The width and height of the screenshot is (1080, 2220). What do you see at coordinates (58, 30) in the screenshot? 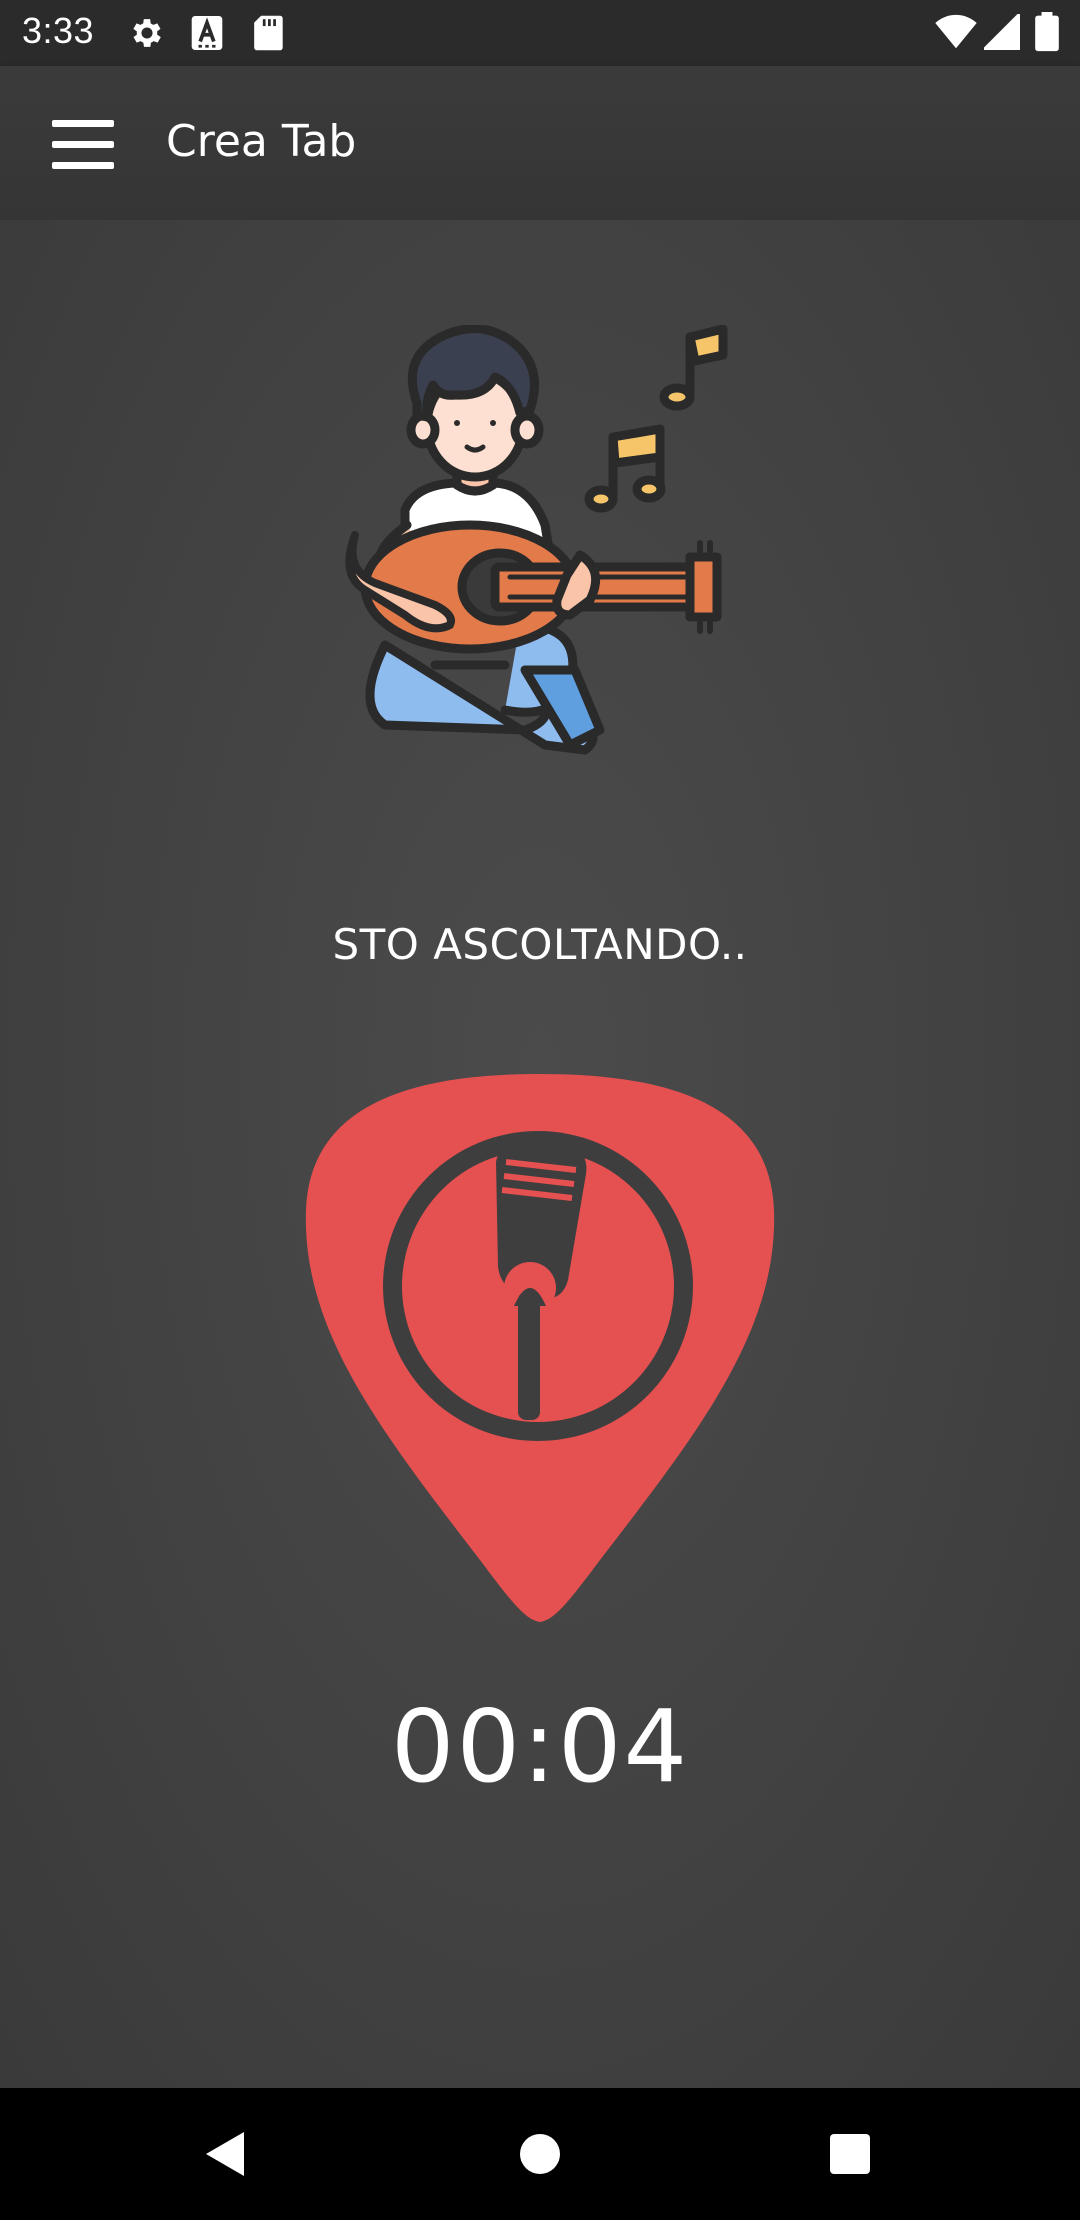
I see `status-time: 3:33` at bounding box center [58, 30].